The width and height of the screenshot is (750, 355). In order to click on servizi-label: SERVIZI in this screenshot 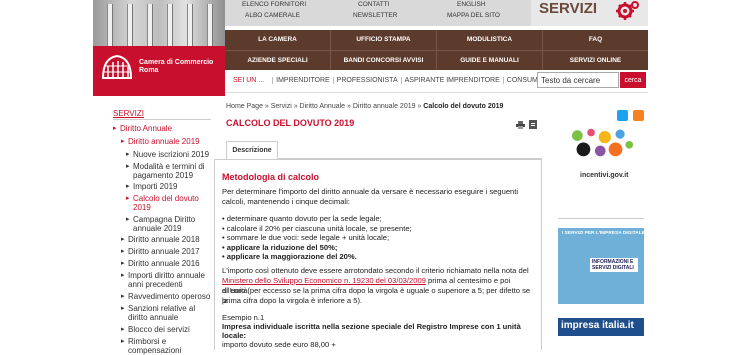, I will do `click(568, 8)`.